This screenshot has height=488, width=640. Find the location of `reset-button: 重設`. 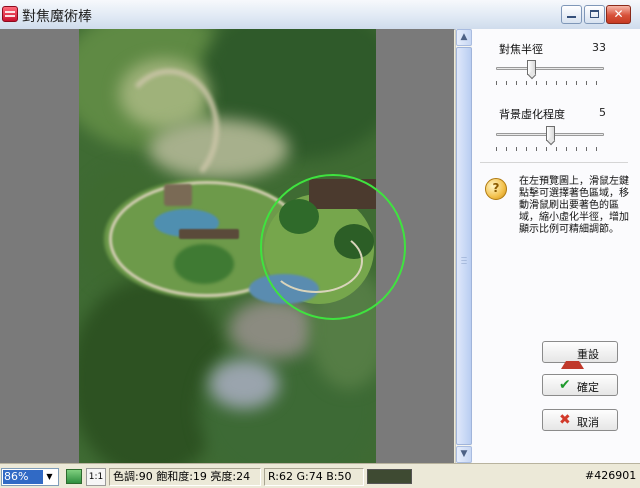

reset-button: 重設 is located at coordinates (580, 355).